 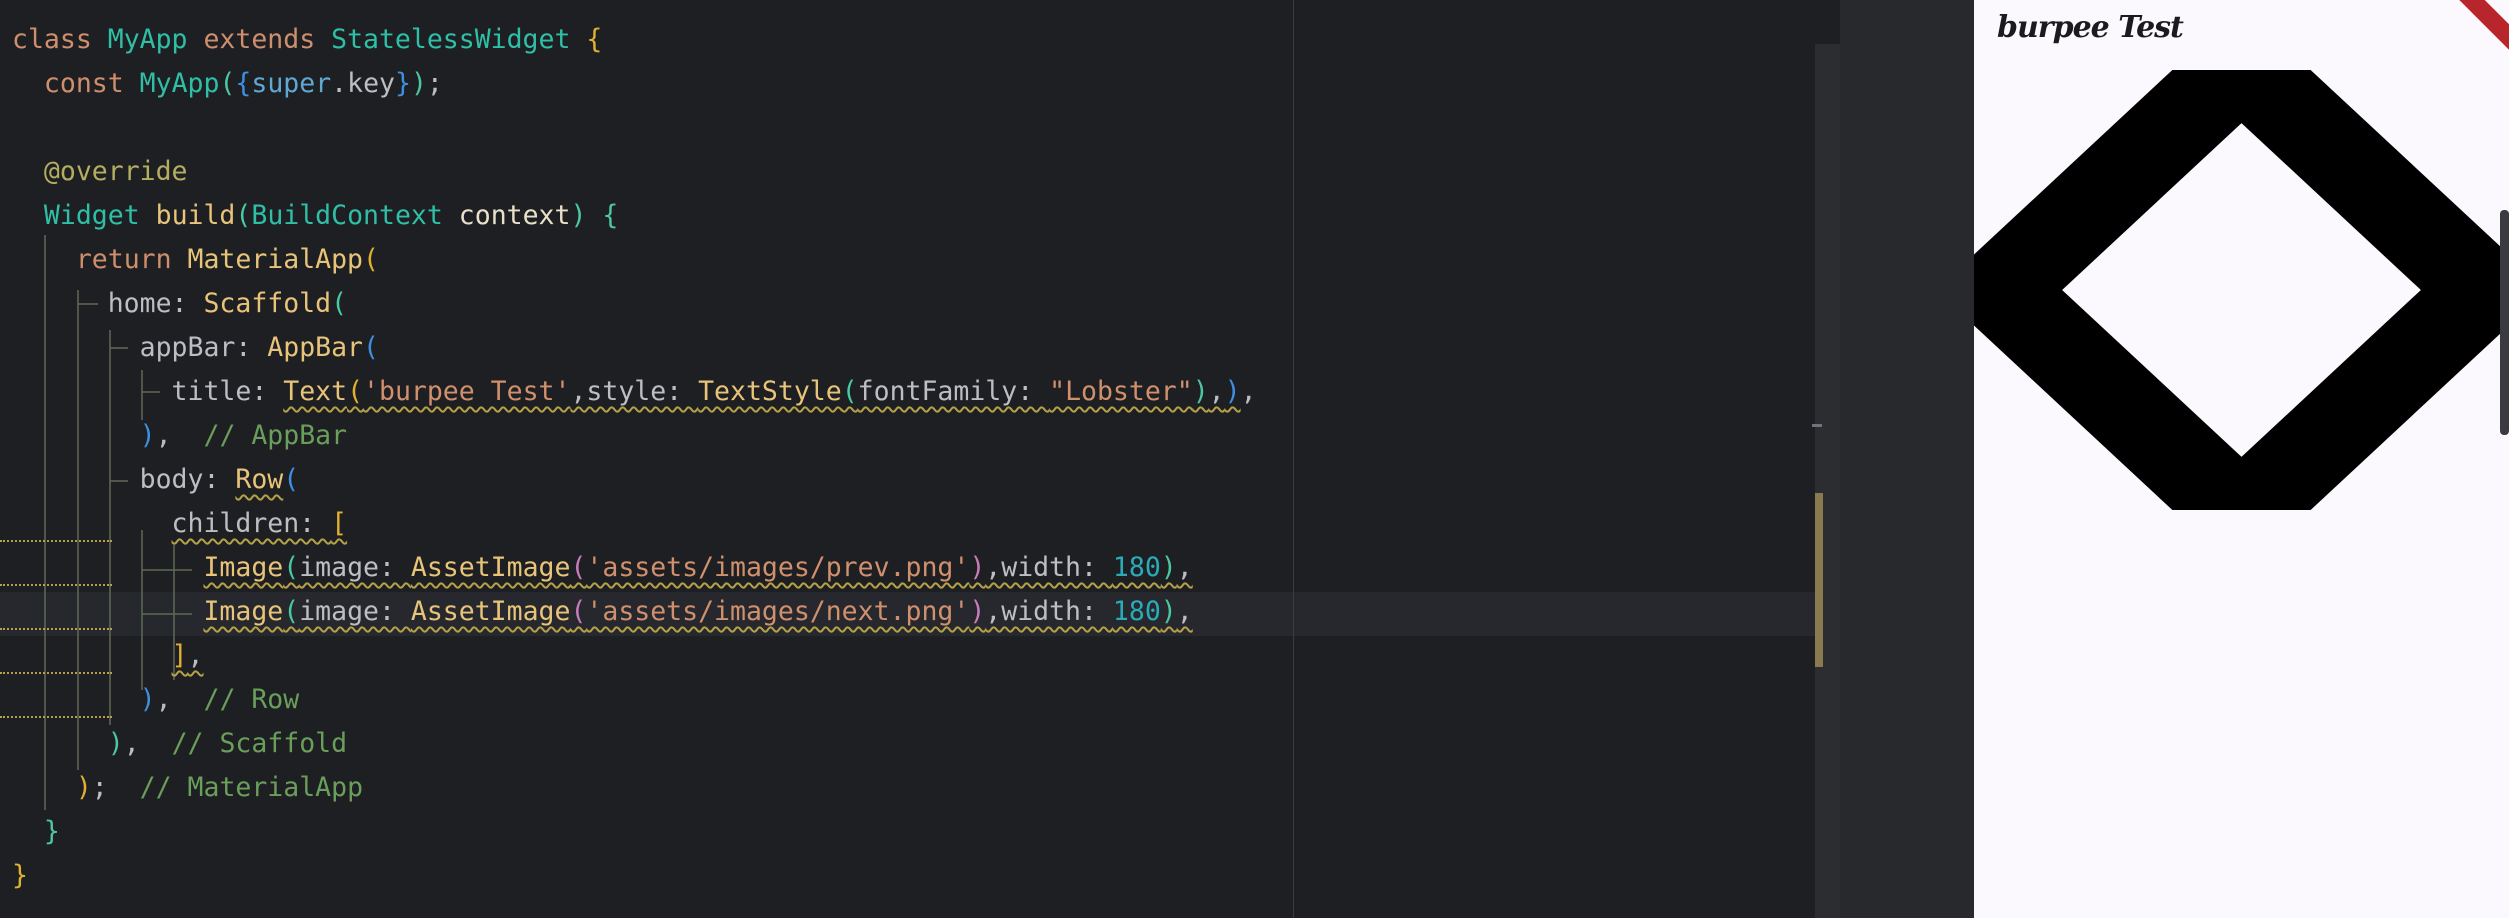 What do you see at coordinates (60, 39) in the screenshot?
I see `code-token: class` at bounding box center [60, 39].